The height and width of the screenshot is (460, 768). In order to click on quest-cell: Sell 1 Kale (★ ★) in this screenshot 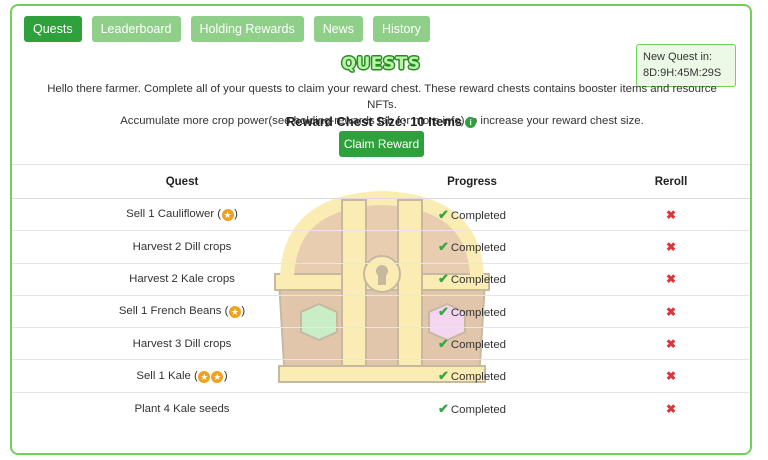, I will do `click(182, 376)`.